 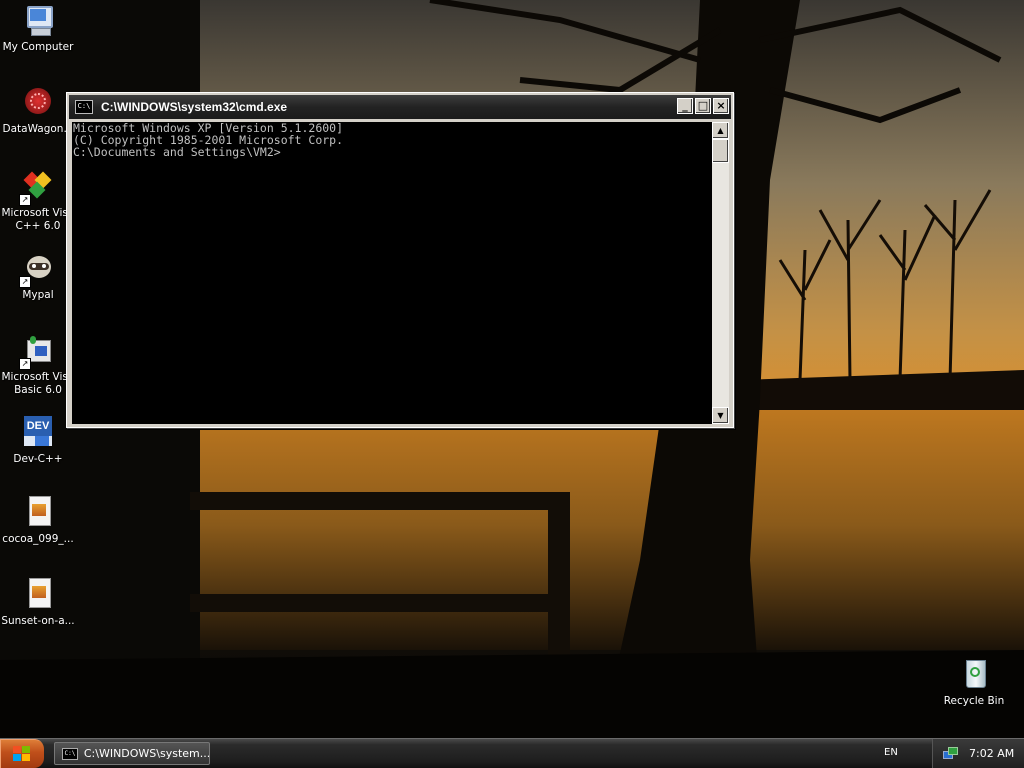 I want to click on dev-cpp-icon: DEV Dev-C++, so click(x=38, y=441).